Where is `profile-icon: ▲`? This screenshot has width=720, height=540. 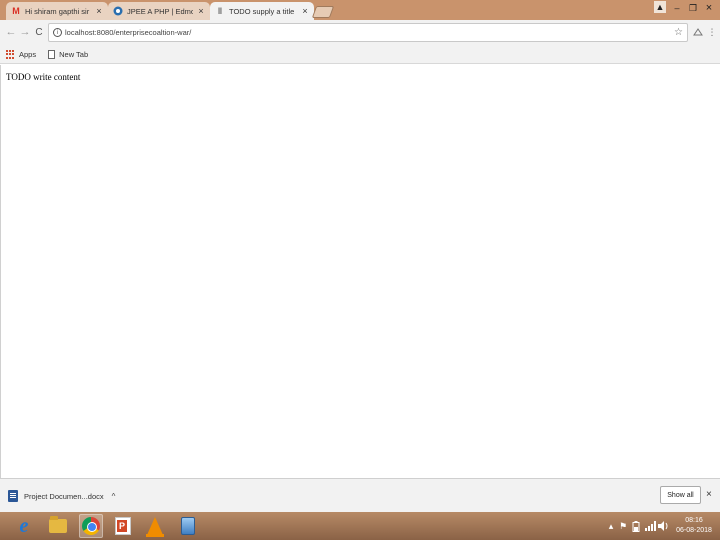
profile-icon: ▲ is located at coordinates (660, 7).